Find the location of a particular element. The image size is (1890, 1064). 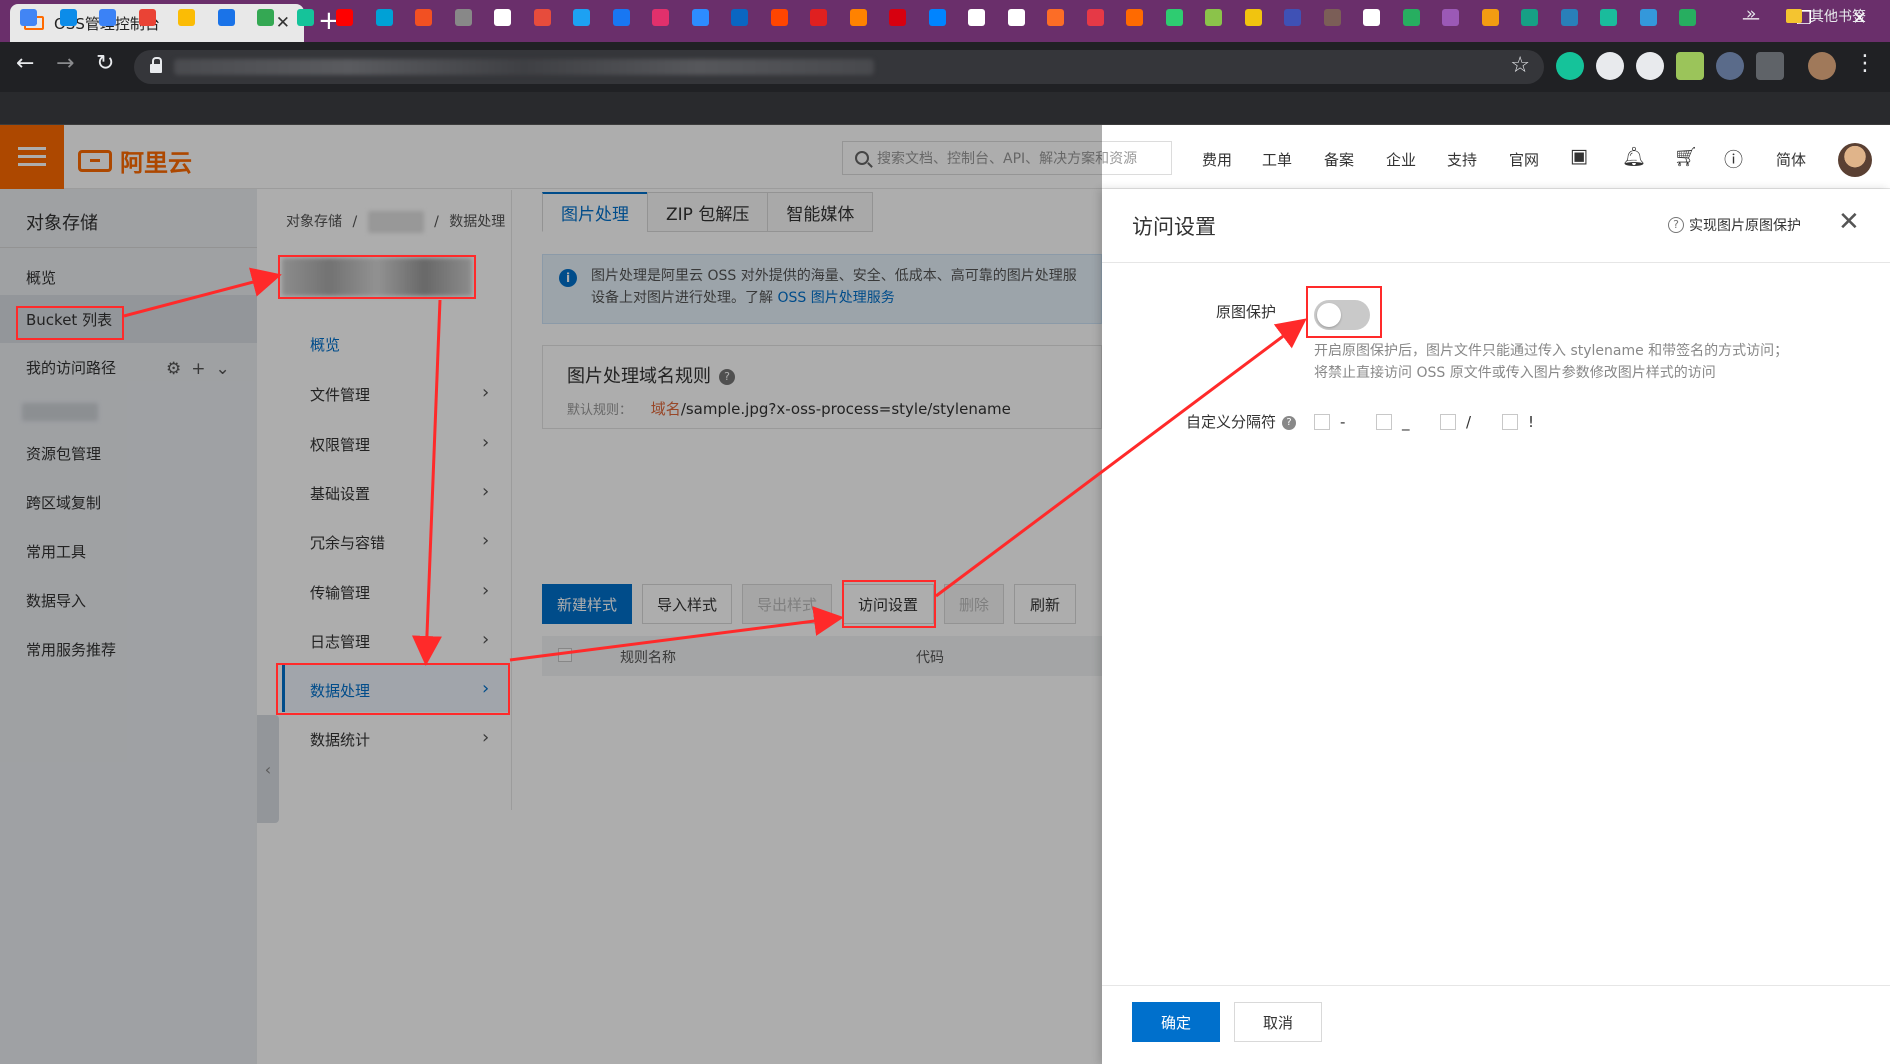

bookmarks-bar is located at coordinates (945, 108).